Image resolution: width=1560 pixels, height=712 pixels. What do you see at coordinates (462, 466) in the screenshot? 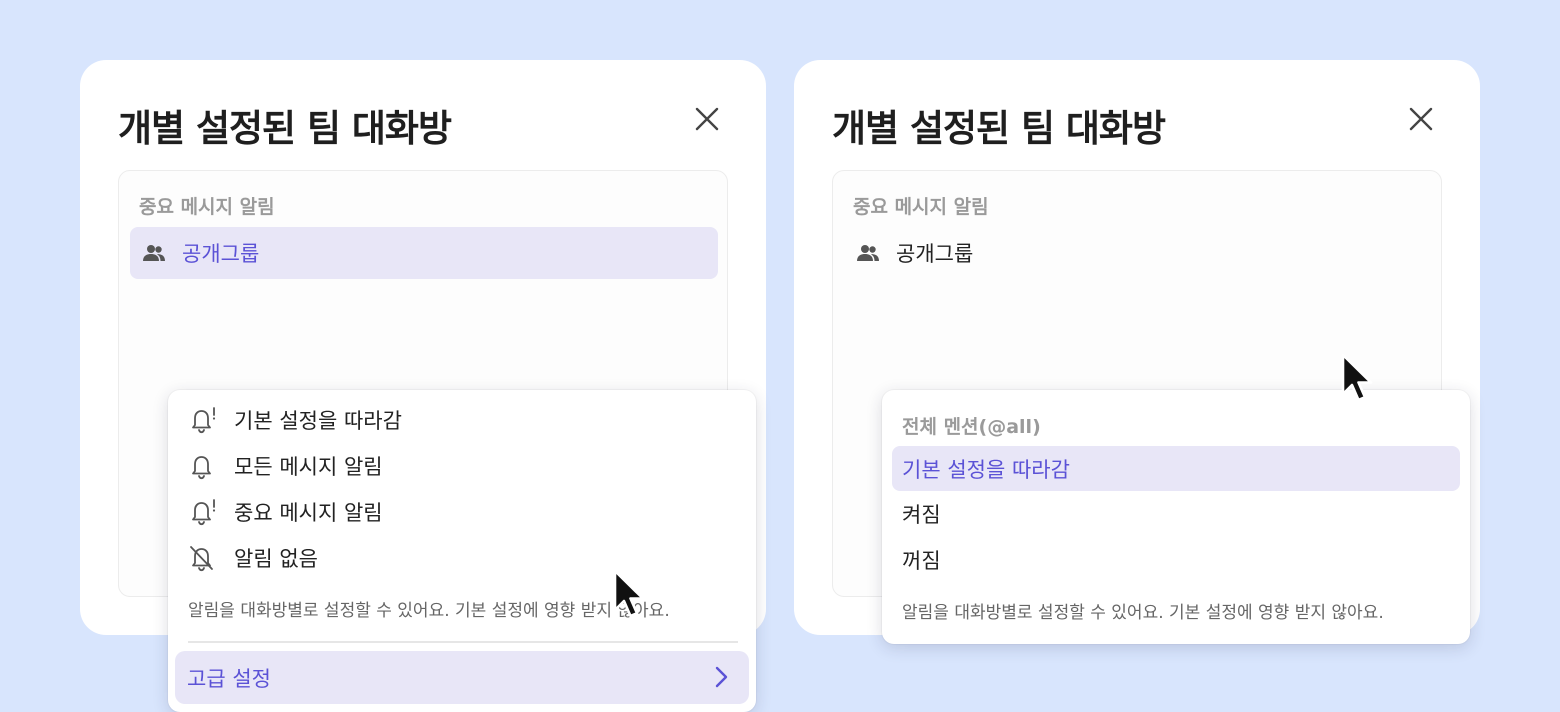
I see `option-all-messages: 모든 메시지 알림` at bounding box center [462, 466].